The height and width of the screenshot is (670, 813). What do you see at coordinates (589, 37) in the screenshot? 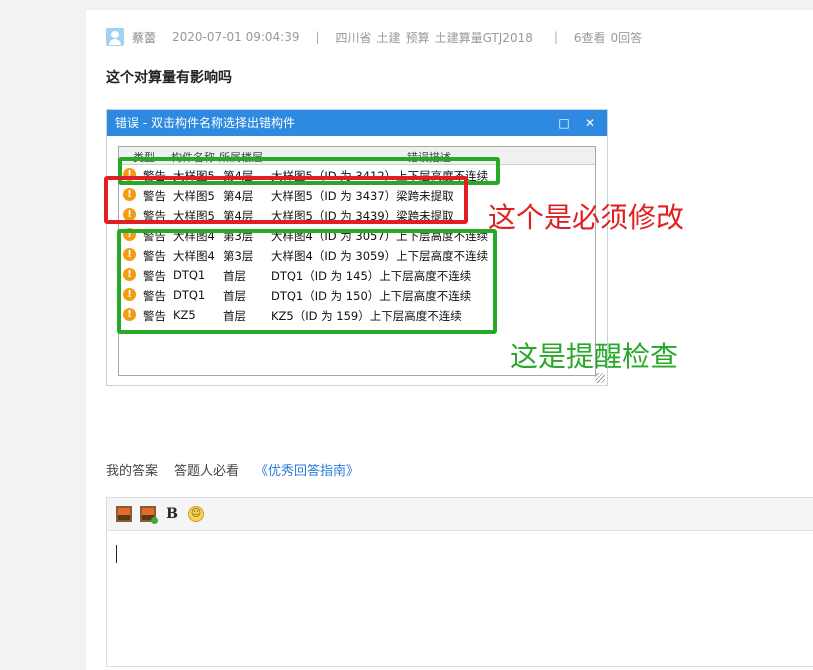
I see `view-count: 6查看` at bounding box center [589, 37].